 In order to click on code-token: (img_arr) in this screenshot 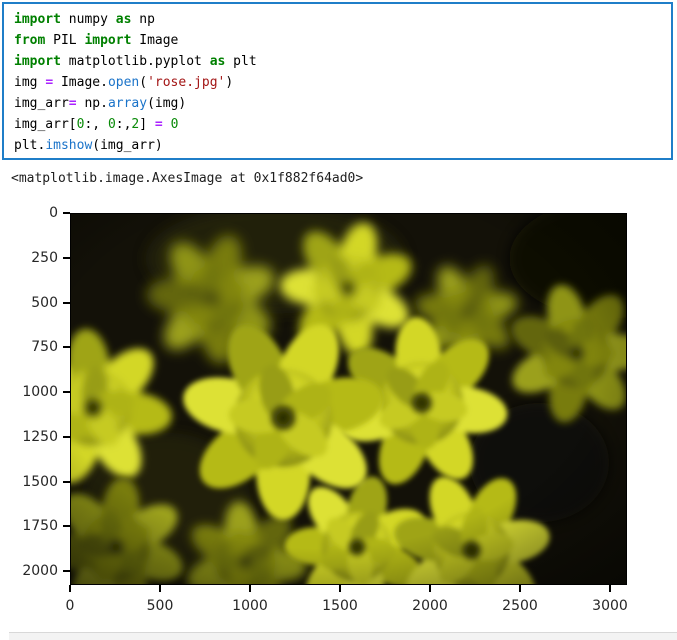, I will do `click(127, 145)`.